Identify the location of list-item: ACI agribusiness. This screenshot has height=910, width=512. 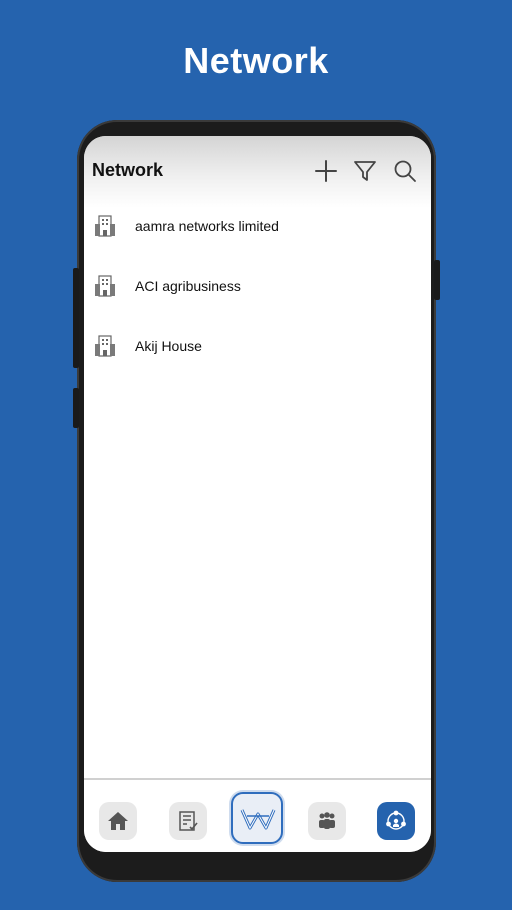
(257, 298).